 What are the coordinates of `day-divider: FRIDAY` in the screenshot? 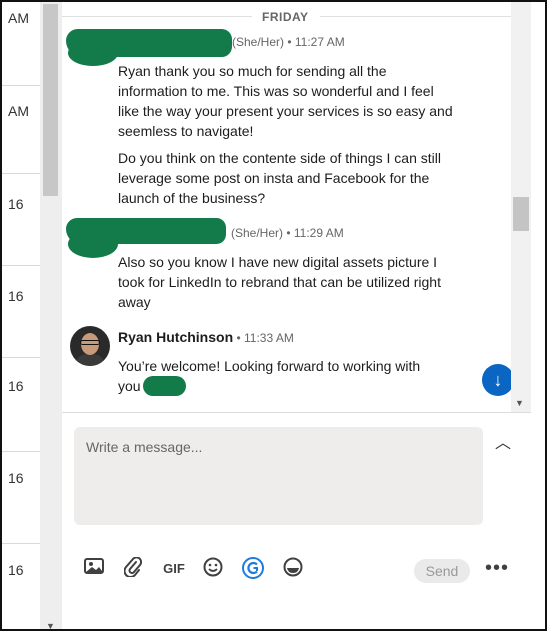 It's located at (286, 17).